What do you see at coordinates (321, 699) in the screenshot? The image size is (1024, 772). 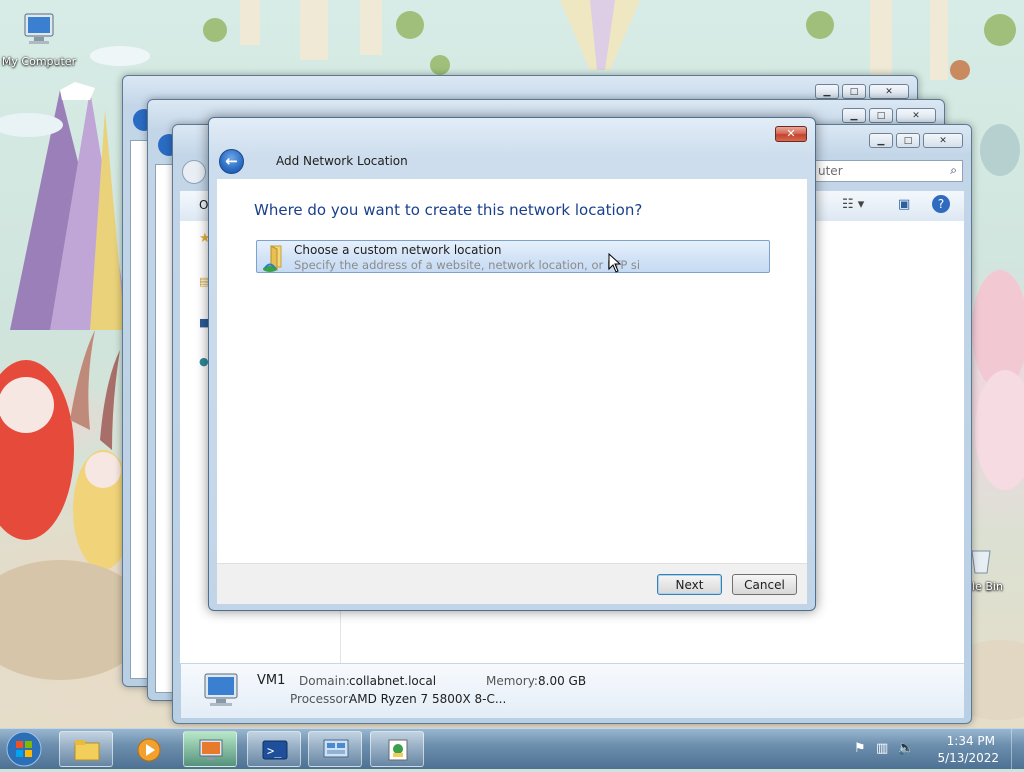 I see `processor-label: Processor:` at bounding box center [321, 699].